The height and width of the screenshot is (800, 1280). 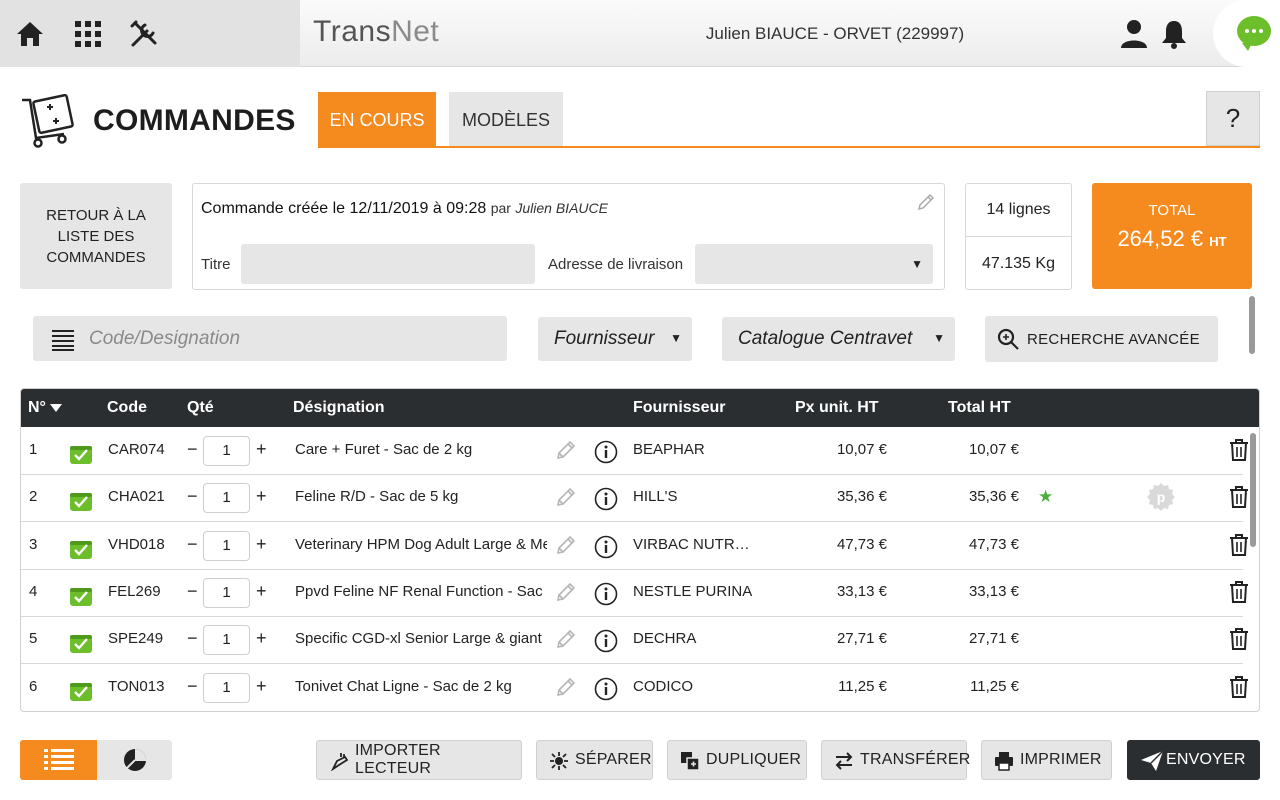 I want to click on chart-view-button, so click(x=134, y=760).